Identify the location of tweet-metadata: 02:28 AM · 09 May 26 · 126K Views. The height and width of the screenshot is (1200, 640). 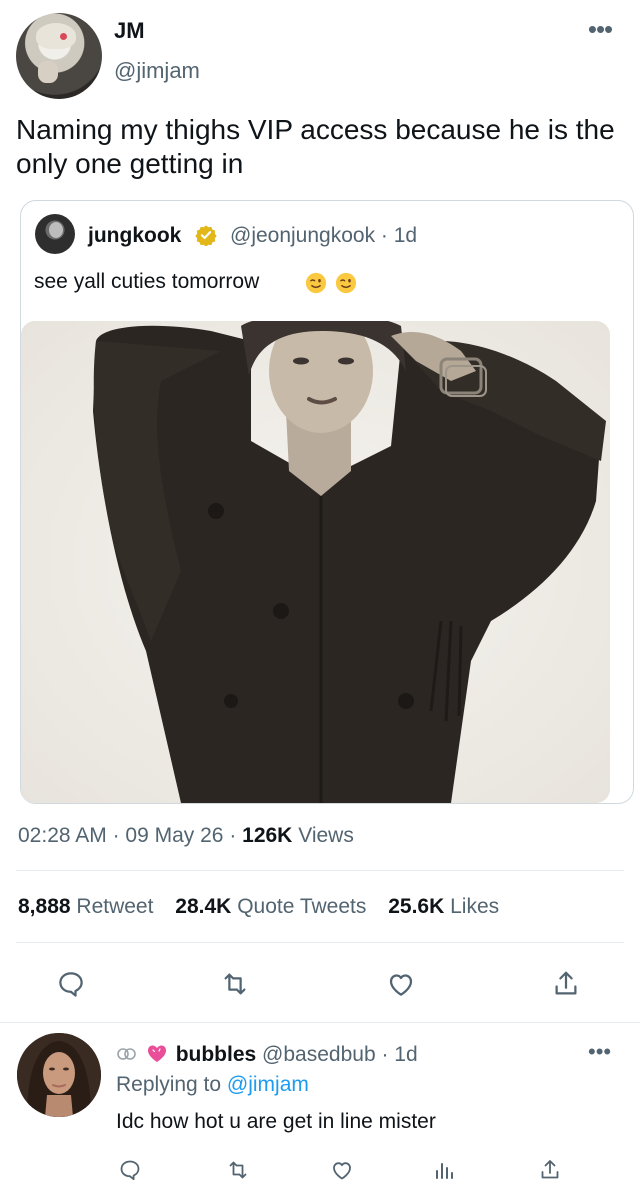
(186, 836).